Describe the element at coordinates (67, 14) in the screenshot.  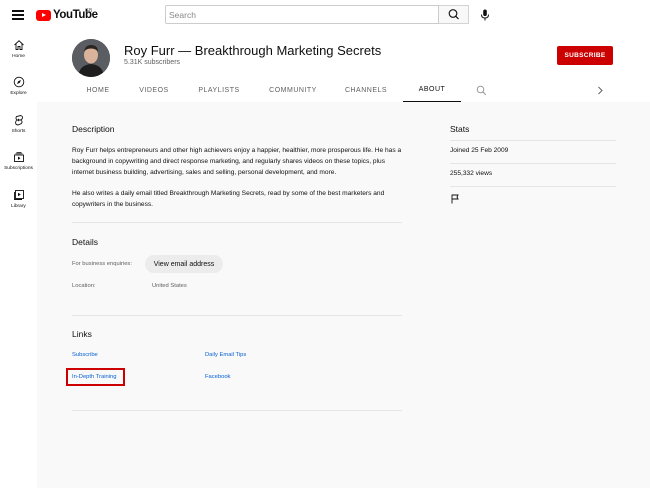
I see `youtube-logo: YouTube GB` at that location.